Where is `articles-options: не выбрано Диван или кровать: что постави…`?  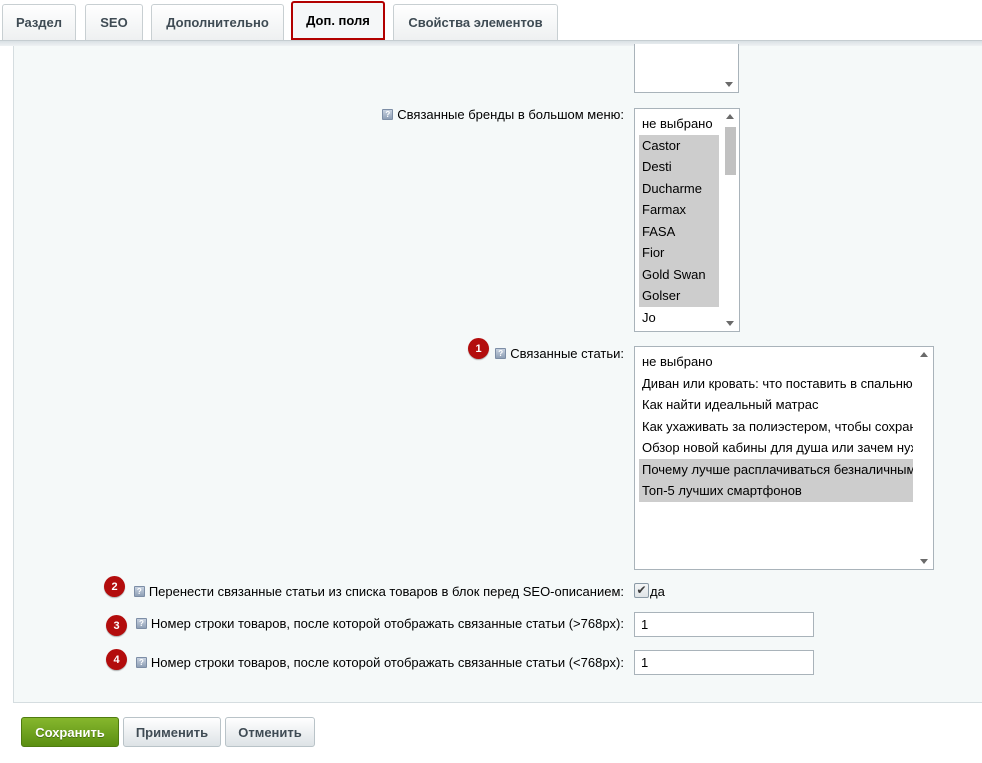 articles-options: не выбрано Диван или кровать: что постави… is located at coordinates (776, 426).